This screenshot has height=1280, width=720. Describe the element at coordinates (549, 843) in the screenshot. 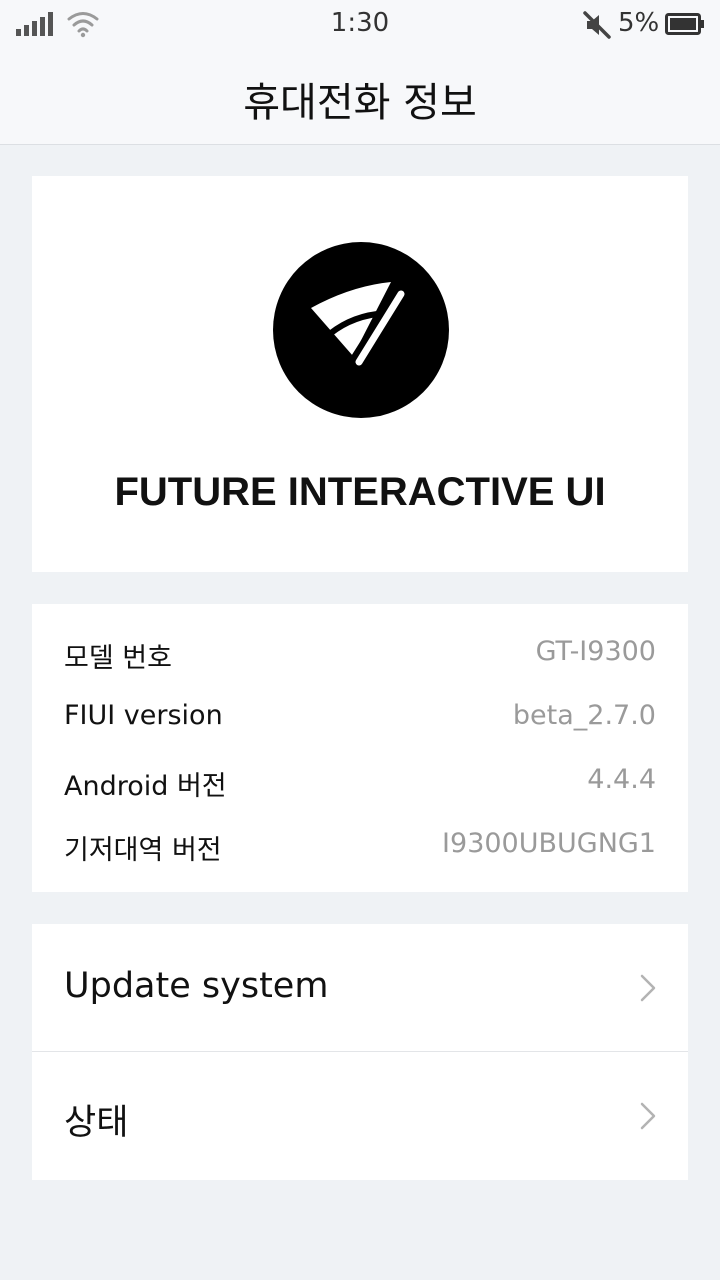

I see `info-value: I9300UBUGNG1` at that location.